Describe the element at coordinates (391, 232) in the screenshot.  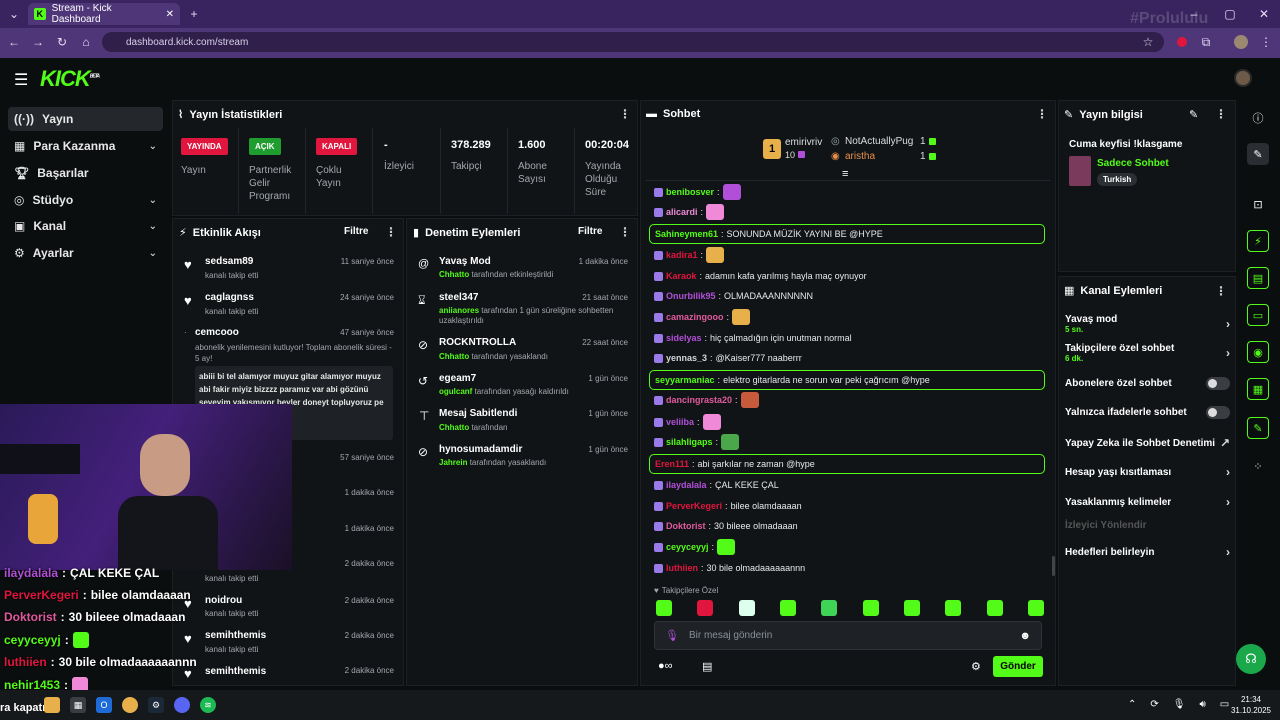
I see `activity-menu-icon: ⋮` at that location.